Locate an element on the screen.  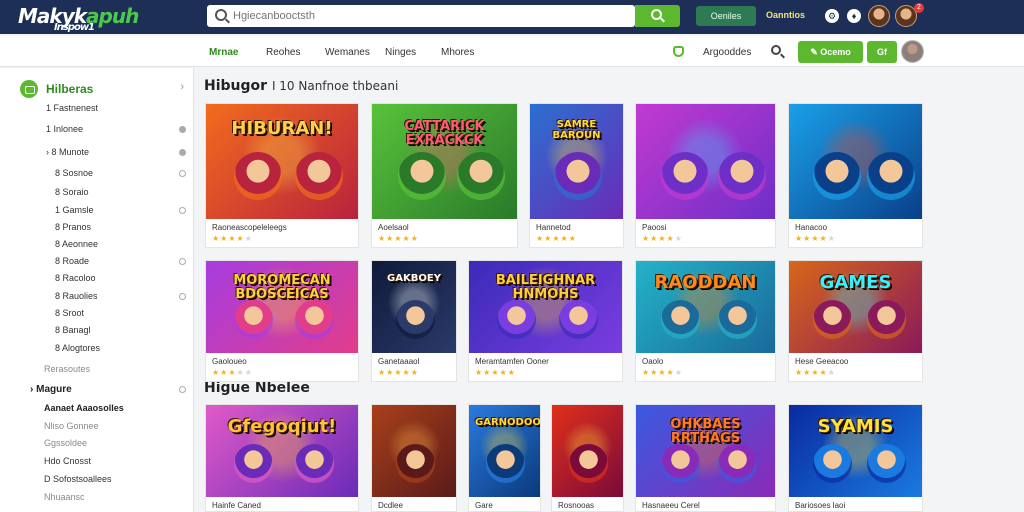
game-thumbnail: RAODDAN is located at coordinates (705, 307).